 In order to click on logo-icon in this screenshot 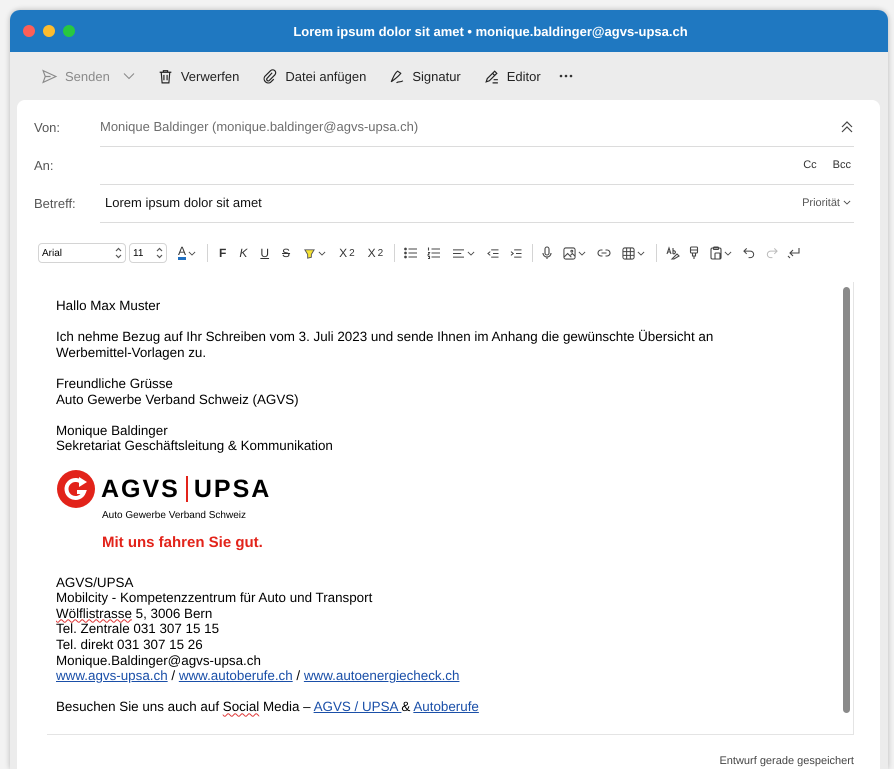, I will do `click(76, 489)`.